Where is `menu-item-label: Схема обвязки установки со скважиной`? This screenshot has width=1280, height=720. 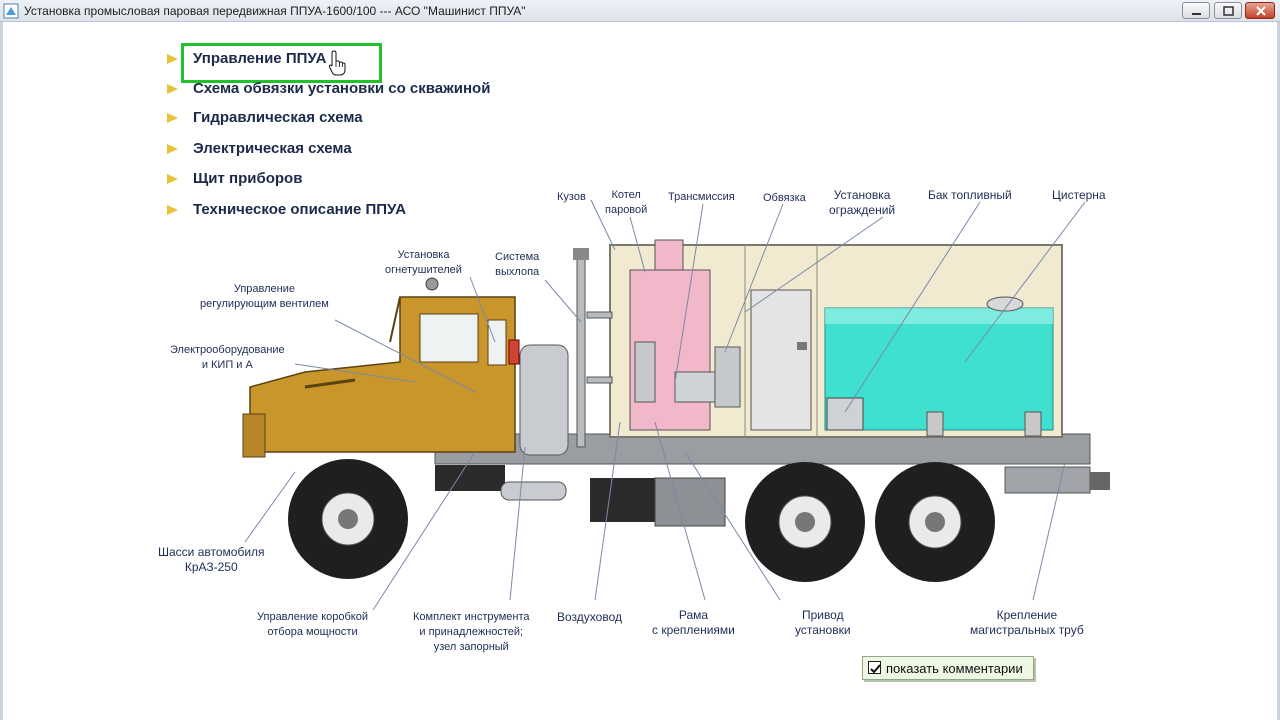 menu-item-label: Схема обвязки установки со скважиной is located at coordinates (342, 88).